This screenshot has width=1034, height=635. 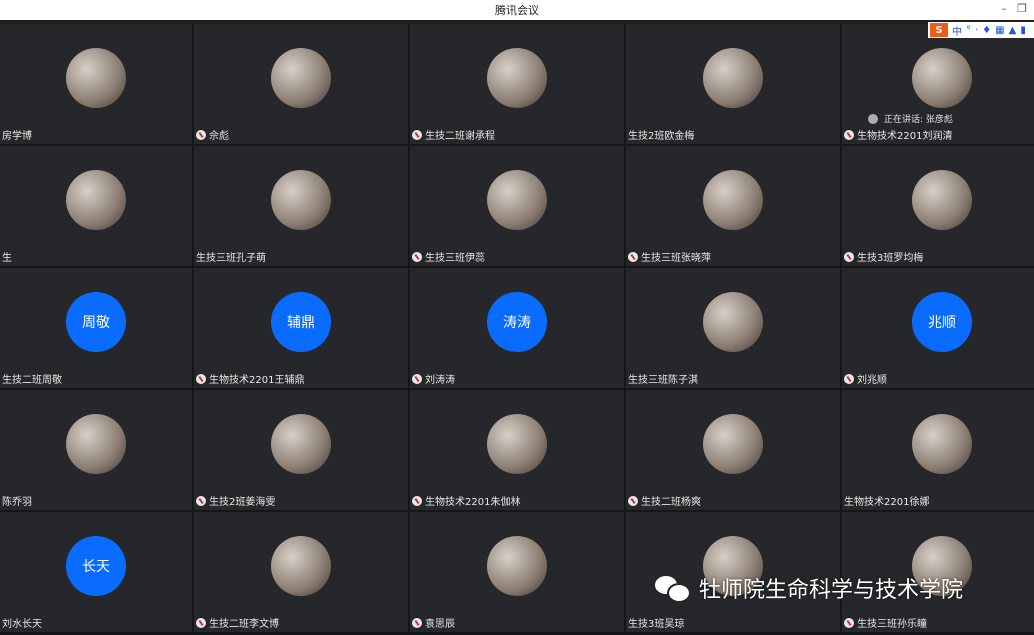 I want to click on participant-tile: 生技2班欧金梅, so click(x=733, y=84).